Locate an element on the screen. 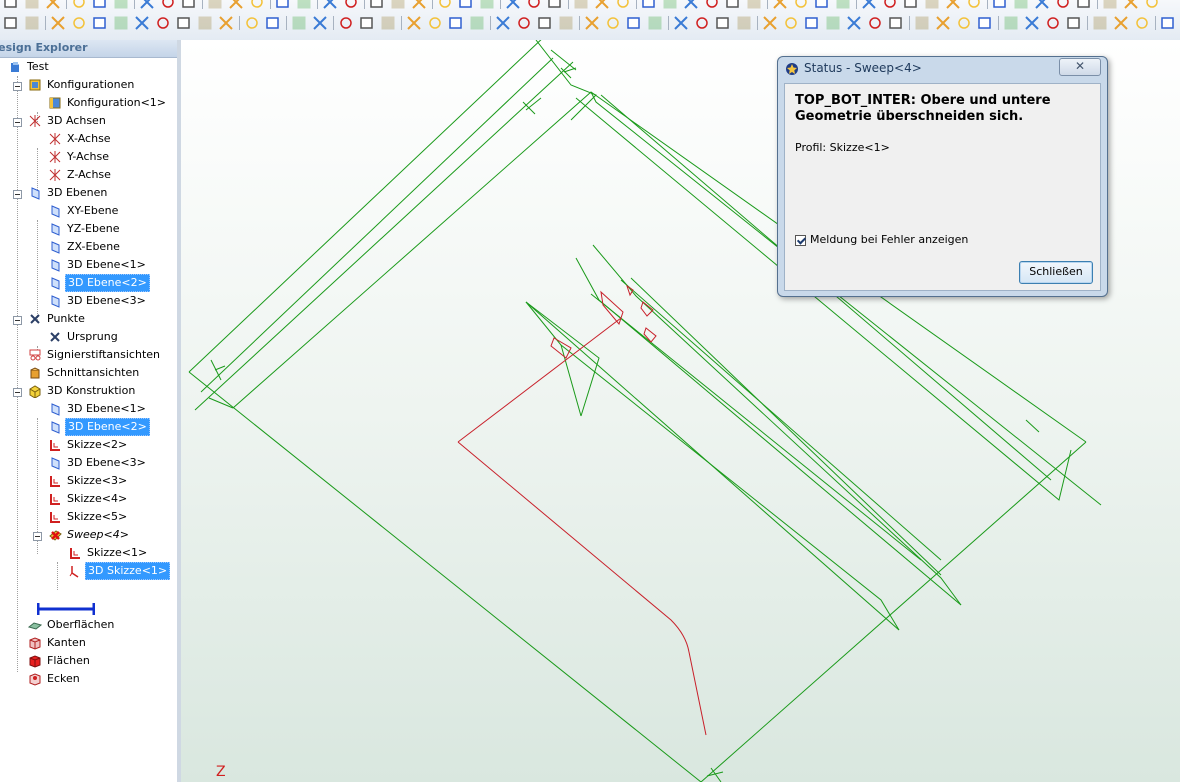  tree-item-zx-ebene: ZX-Ebene is located at coordinates (85, 247).